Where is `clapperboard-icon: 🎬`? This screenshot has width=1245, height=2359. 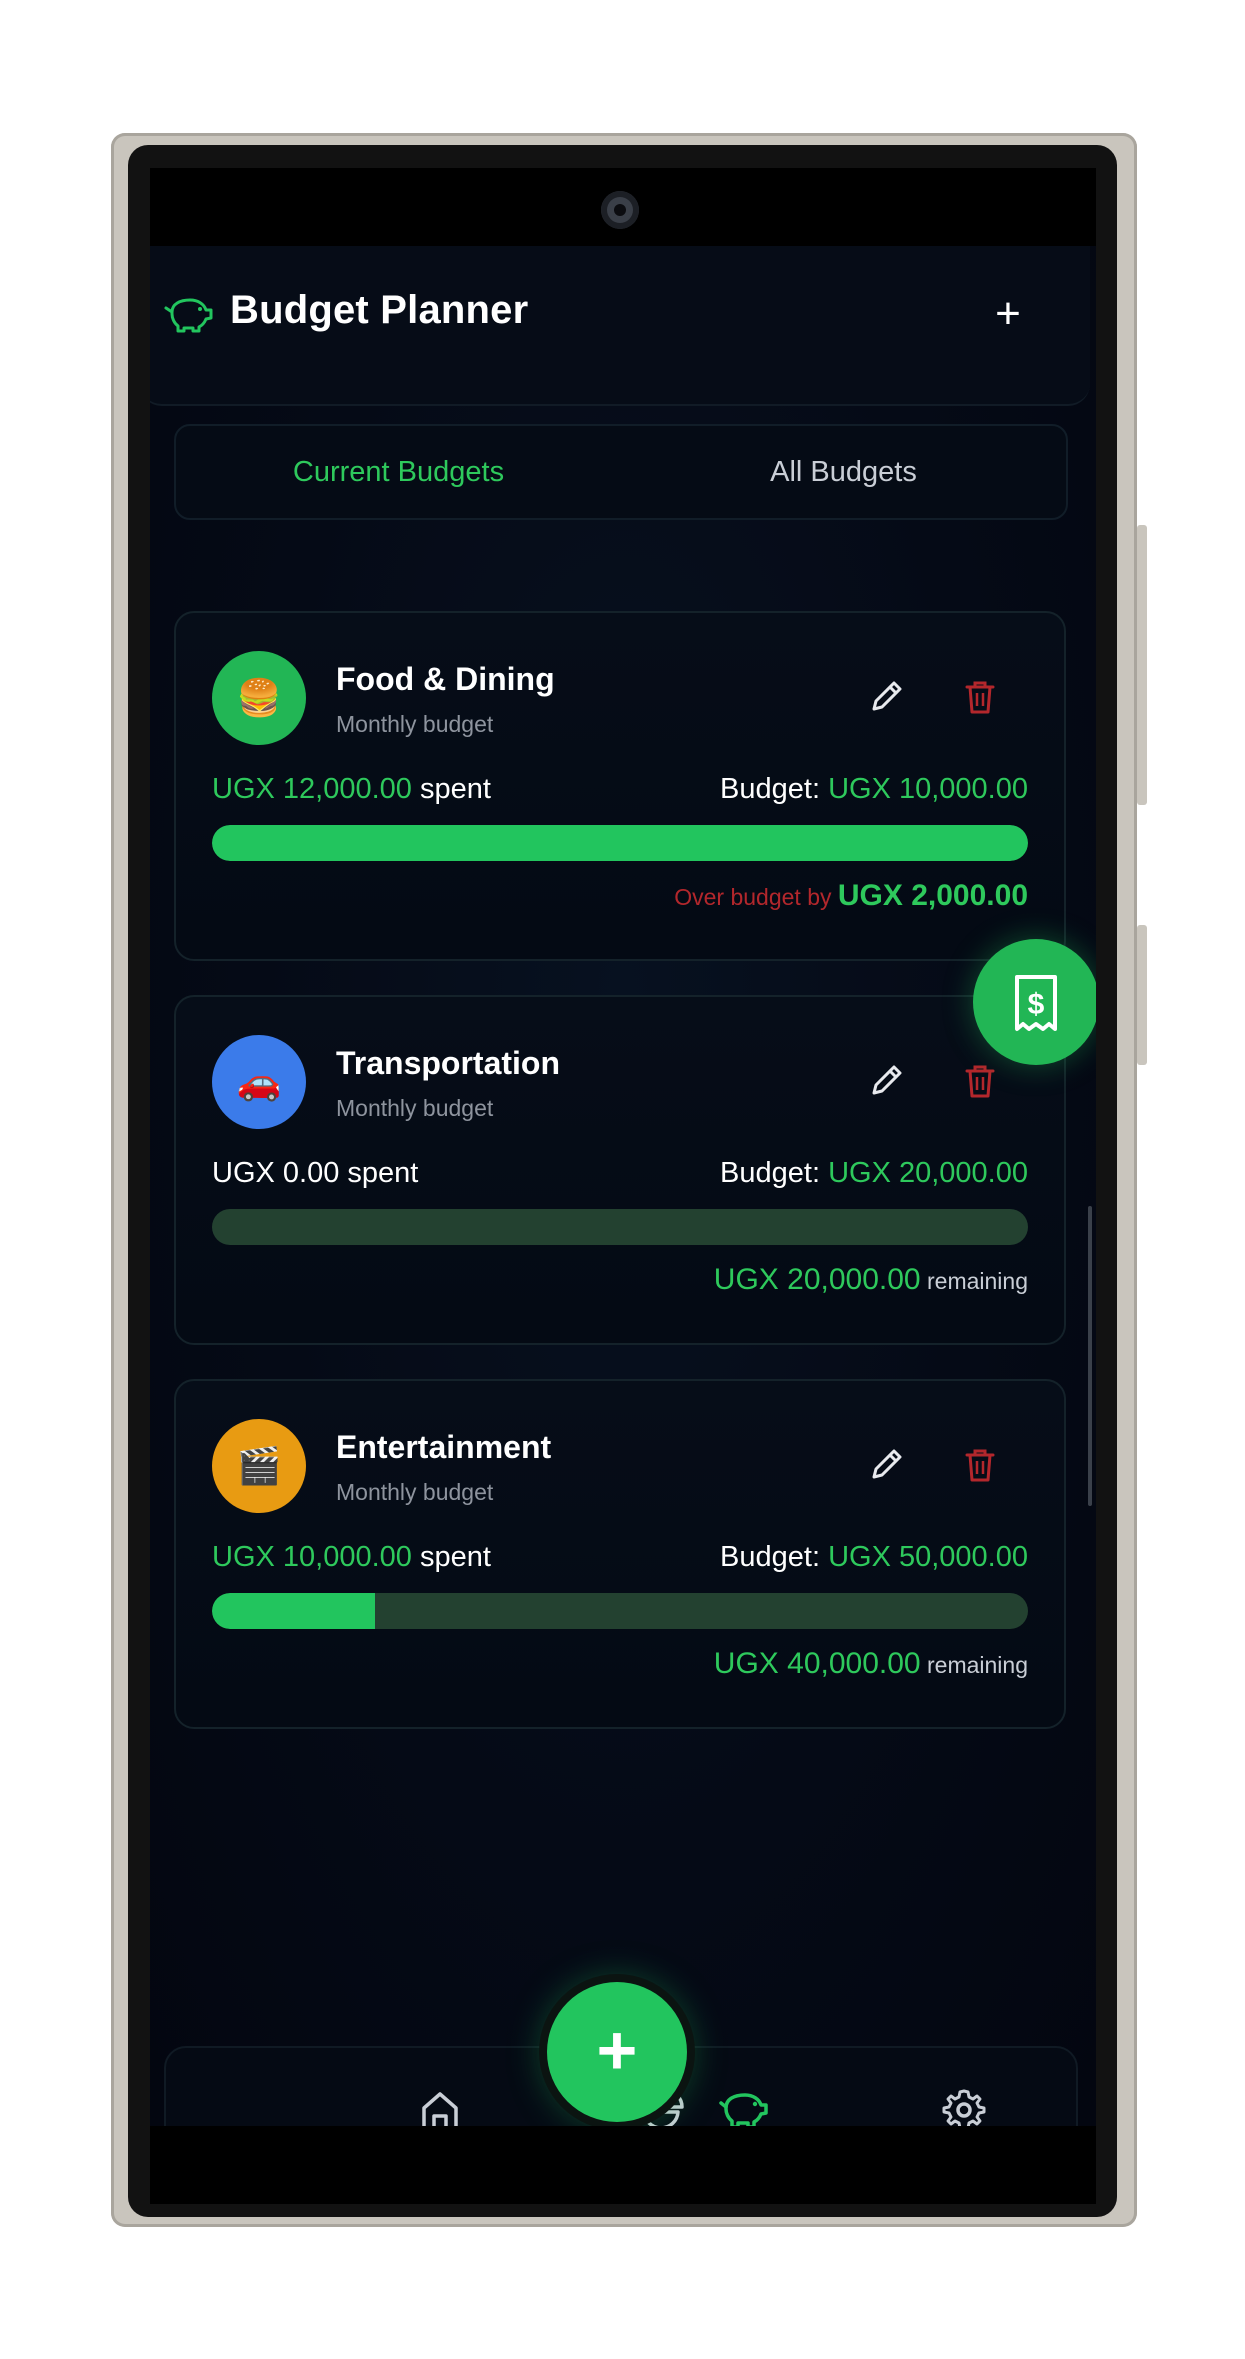 clapperboard-icon: 🎬 is located at coordinates (259, 1466).